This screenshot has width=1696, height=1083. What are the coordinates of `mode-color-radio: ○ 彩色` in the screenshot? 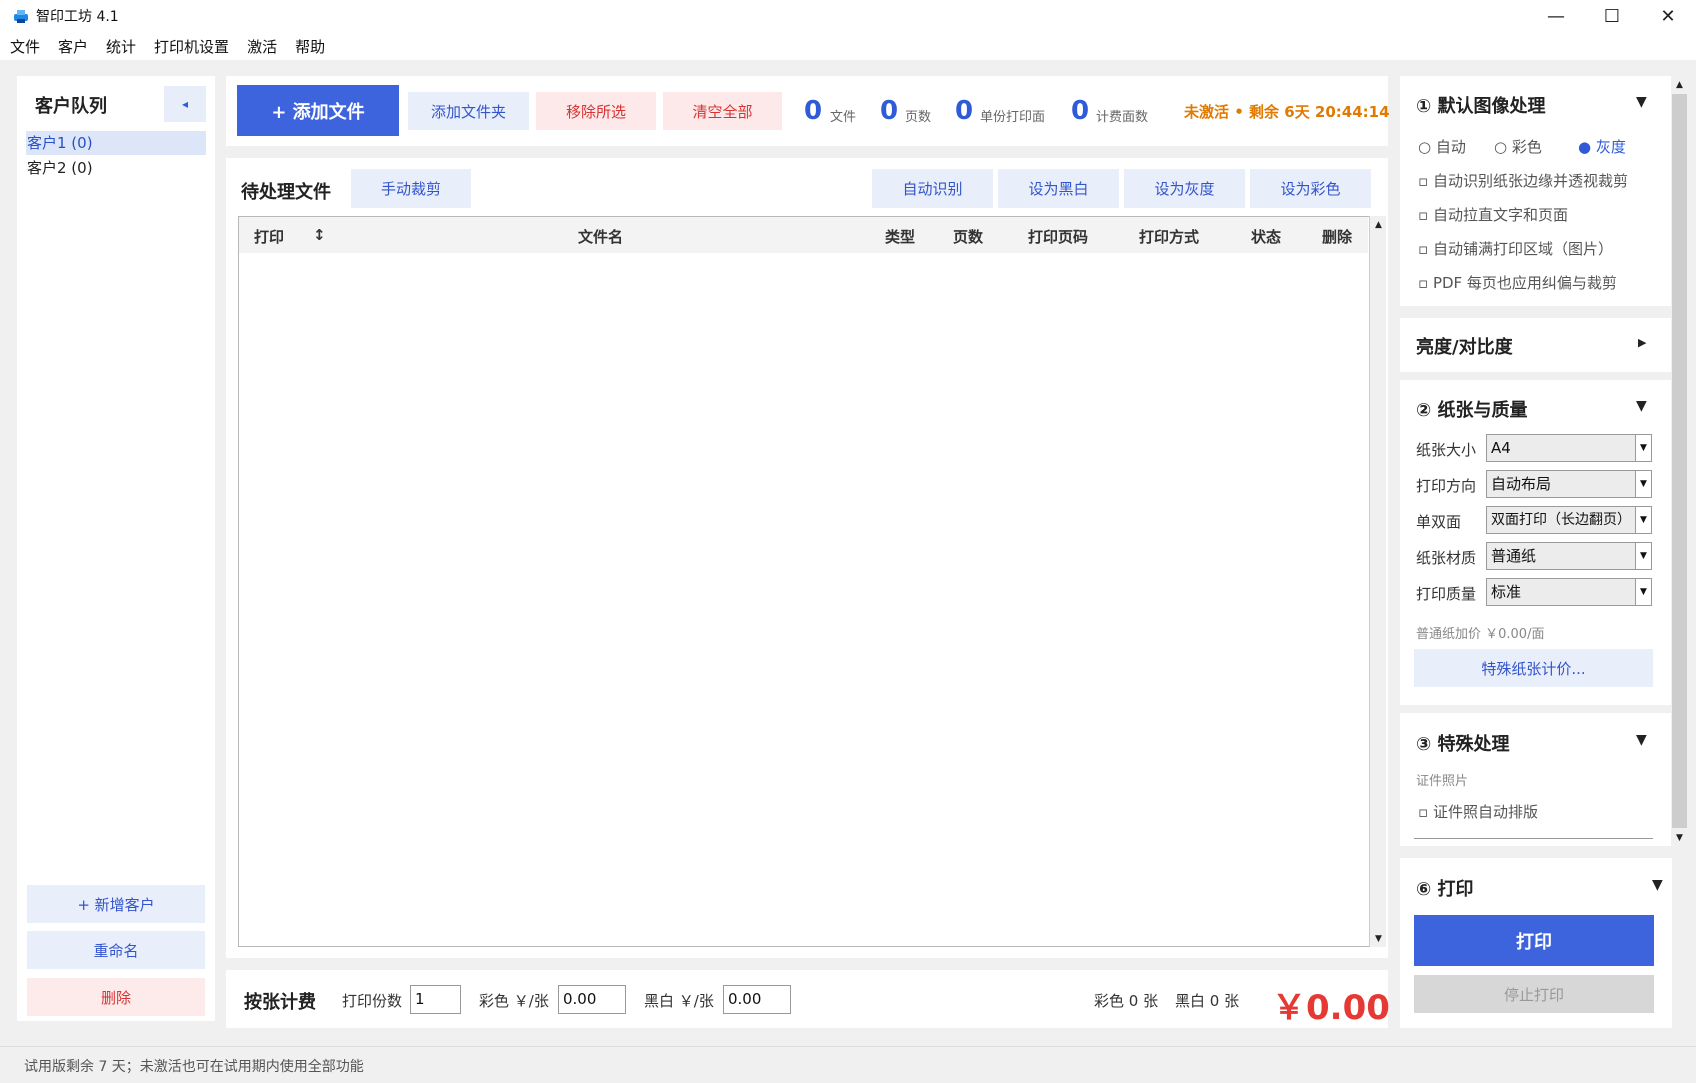 It's located at (1518, 146).